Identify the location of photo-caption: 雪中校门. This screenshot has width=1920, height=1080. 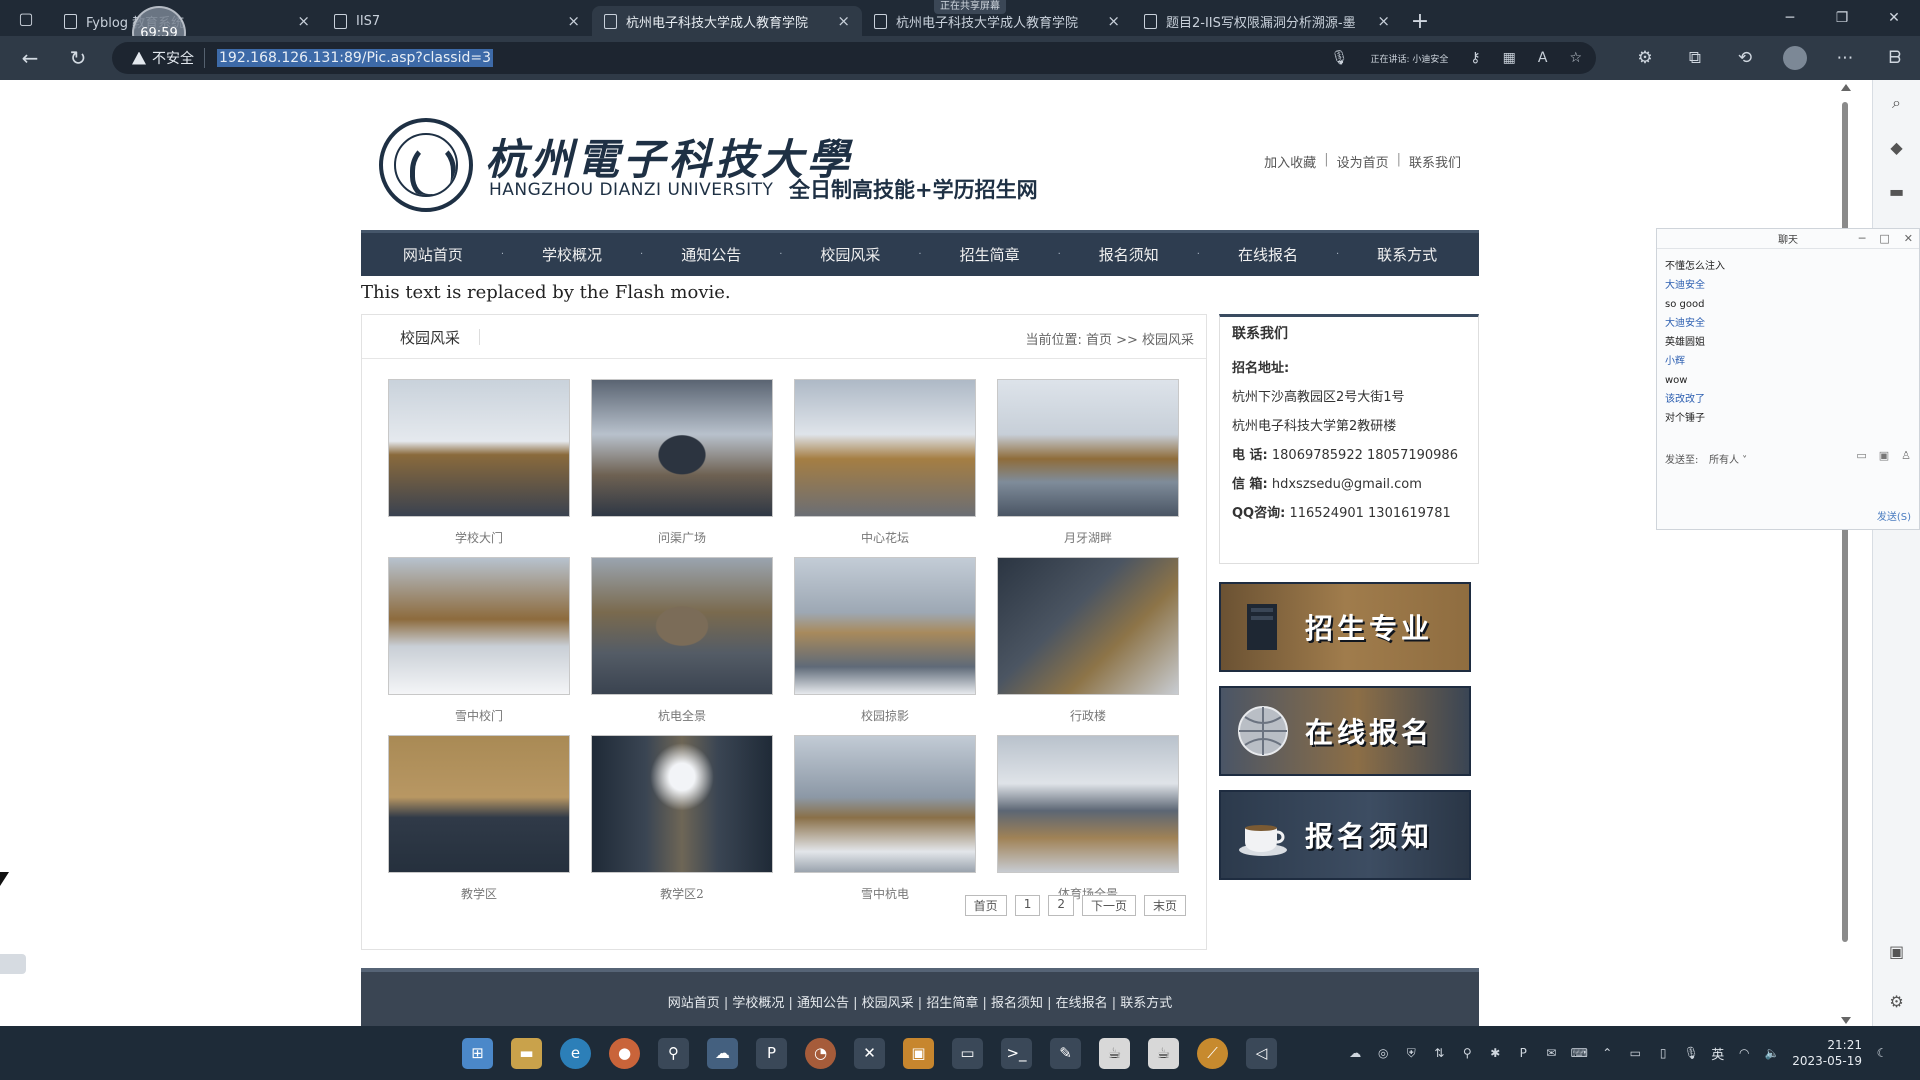
(479, 715).